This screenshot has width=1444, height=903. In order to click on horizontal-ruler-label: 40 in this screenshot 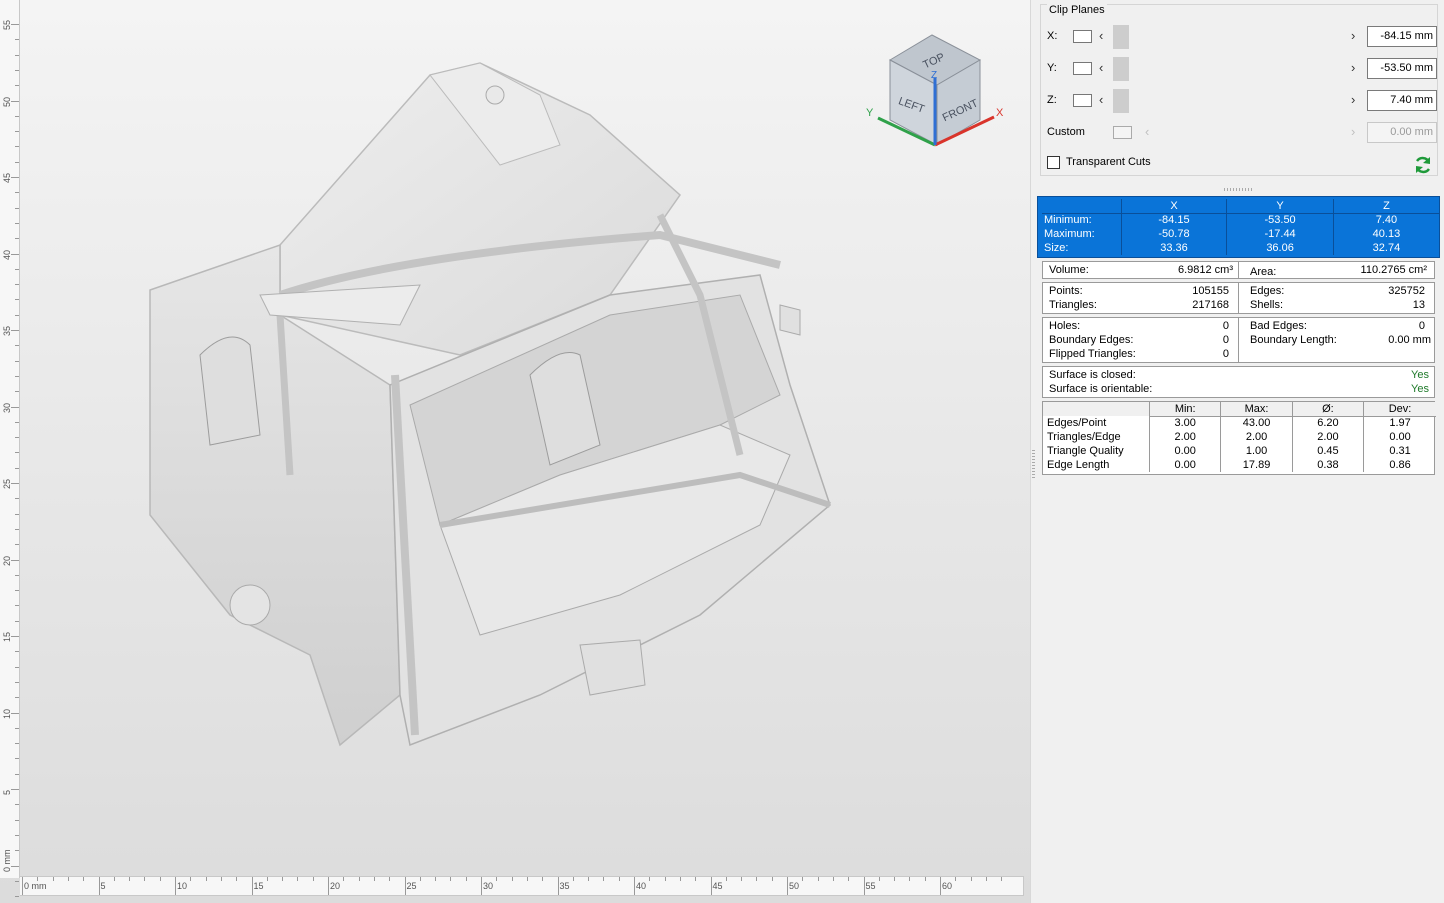, I will do `click(641, 886)`.